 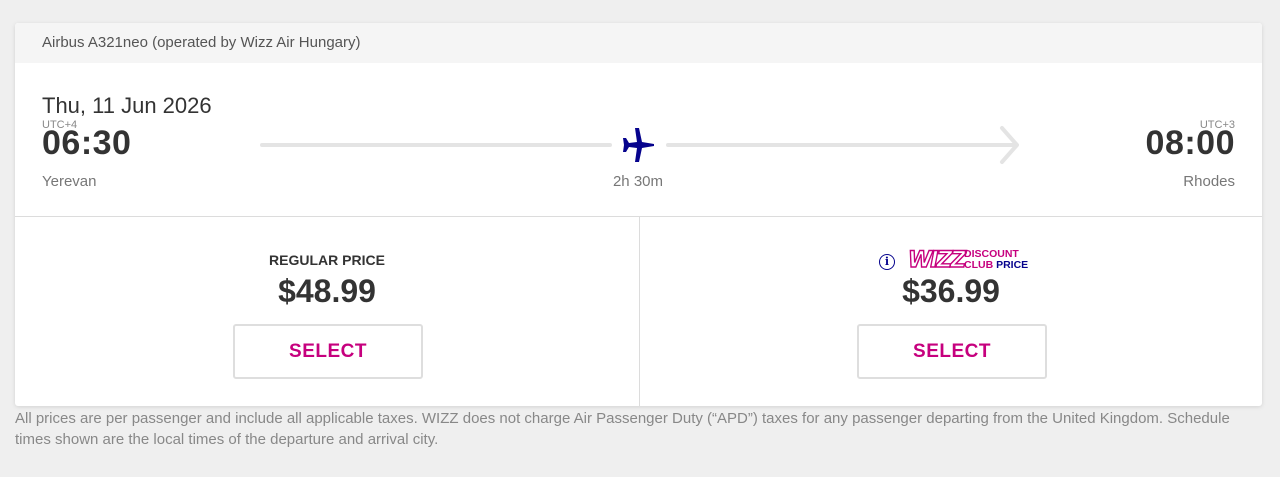 What do you see at coordinates (951, 291) in the screenshot?
I see `discount-price-value: $36.99` at bounding box center [951, 291].